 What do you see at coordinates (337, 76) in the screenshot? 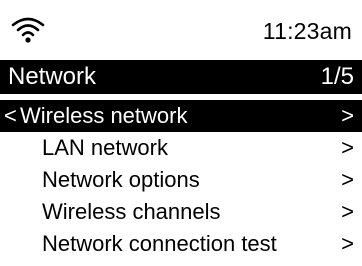
I see `page-indicator: 1/5` at bounding box center [337, 76].